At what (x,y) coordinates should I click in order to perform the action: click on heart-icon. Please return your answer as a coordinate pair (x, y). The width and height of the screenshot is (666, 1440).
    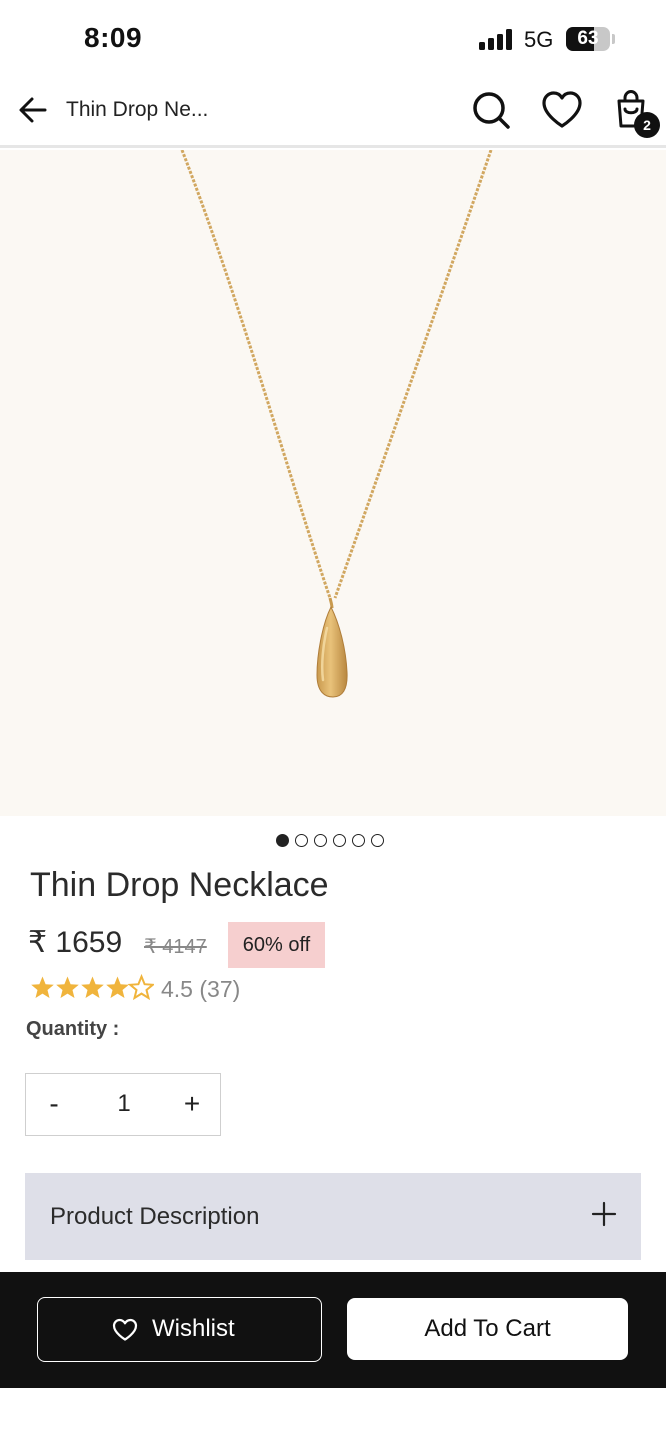
    Looking at the image, I should click on (562, 109).